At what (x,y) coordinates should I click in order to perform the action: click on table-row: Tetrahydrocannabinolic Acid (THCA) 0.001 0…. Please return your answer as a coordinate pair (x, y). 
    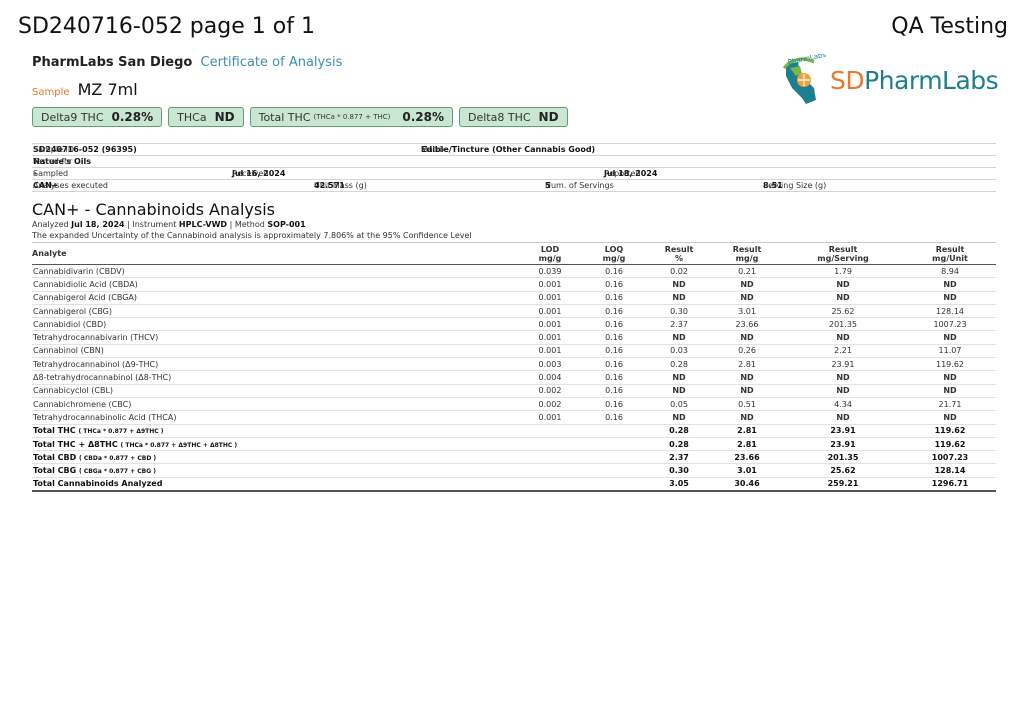
    Looking at the image, I should click on (514, 417).